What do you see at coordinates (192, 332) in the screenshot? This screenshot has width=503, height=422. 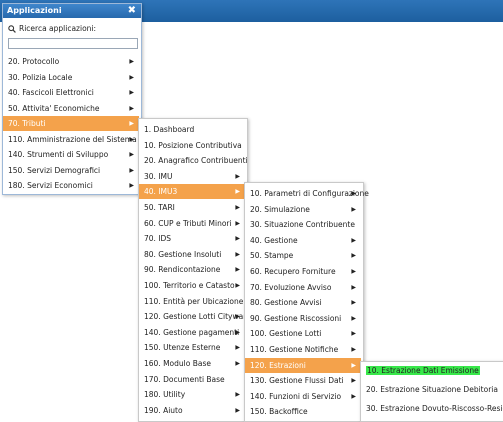 I see `tributi-item: 140. Gestione pagamenti ▶` at bounding box center [192, 332].